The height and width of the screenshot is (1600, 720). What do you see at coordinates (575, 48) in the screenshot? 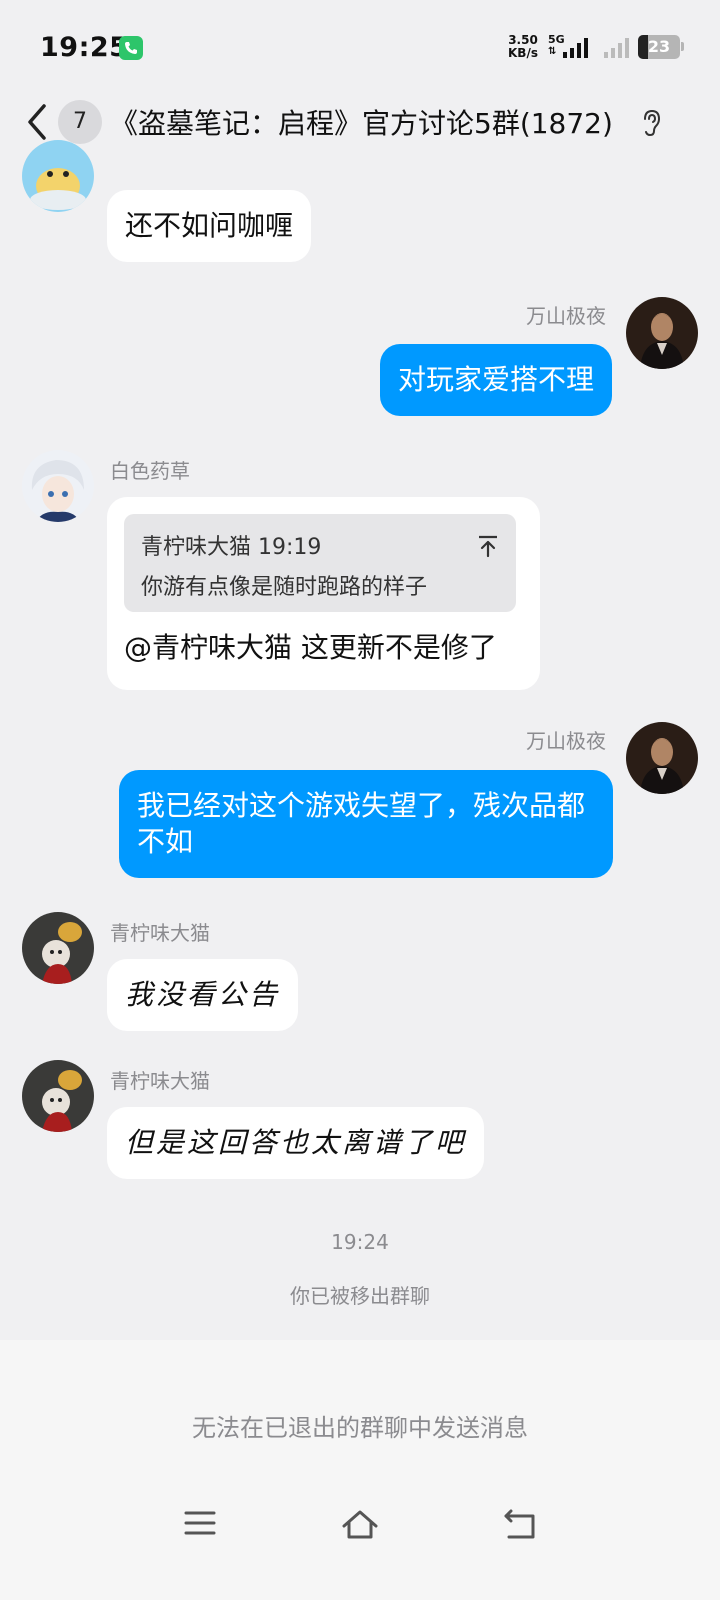
I see `signal-icon` at bounding box center [575, 48].